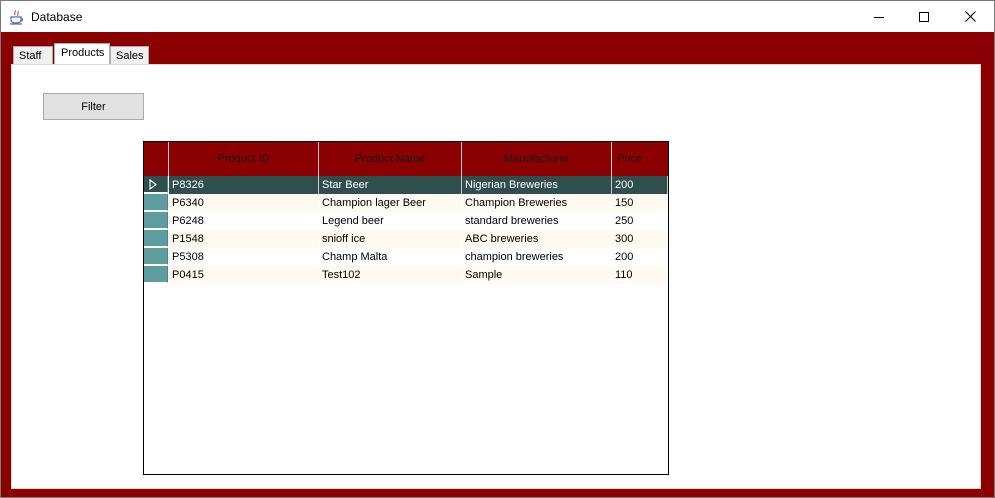 The height and width of the screenshot is (498, 995). What do you see at coordinates (640, 239) in the screenshot?
I see `cell-price: 300` at bounding box center [640, 239].